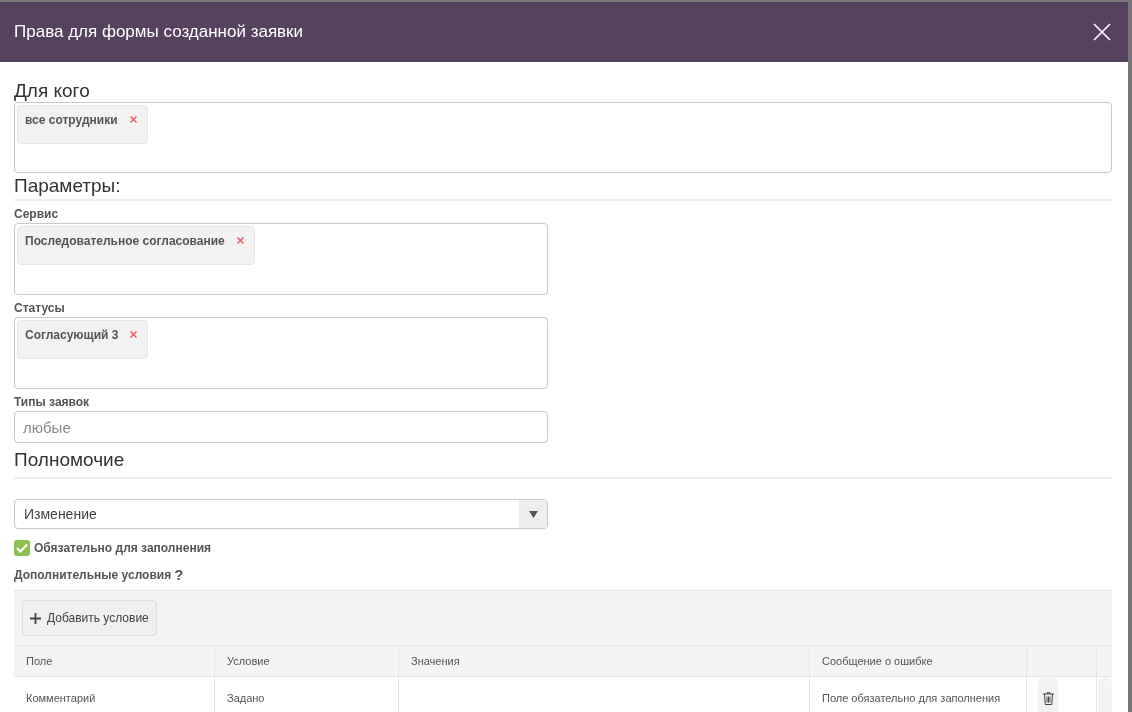  What do you see at coordinates (179, 575) in the screenshot?
I see `help-mark: ?` at bounding box center [179, 575].